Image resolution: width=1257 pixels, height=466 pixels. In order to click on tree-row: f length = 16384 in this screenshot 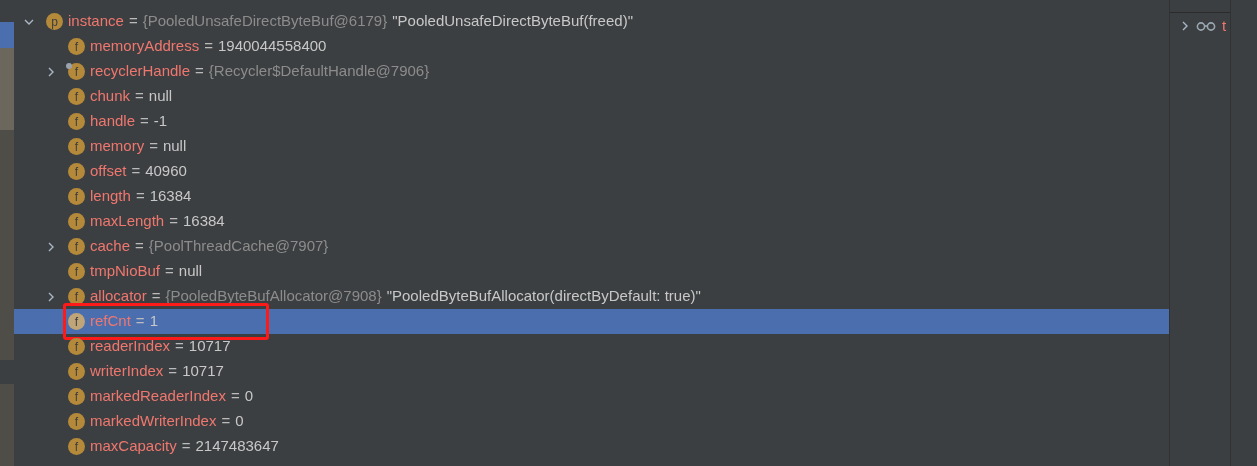, I will do `click(591, 196)`.